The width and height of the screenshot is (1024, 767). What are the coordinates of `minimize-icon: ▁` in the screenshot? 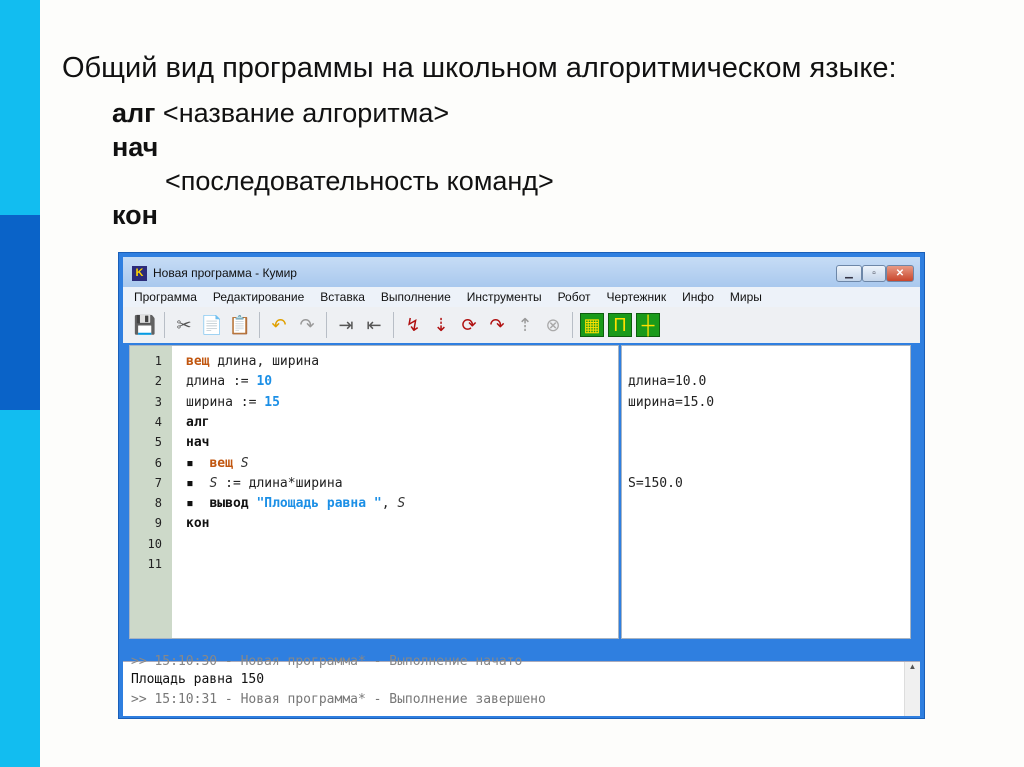 It's located at (849, 273).